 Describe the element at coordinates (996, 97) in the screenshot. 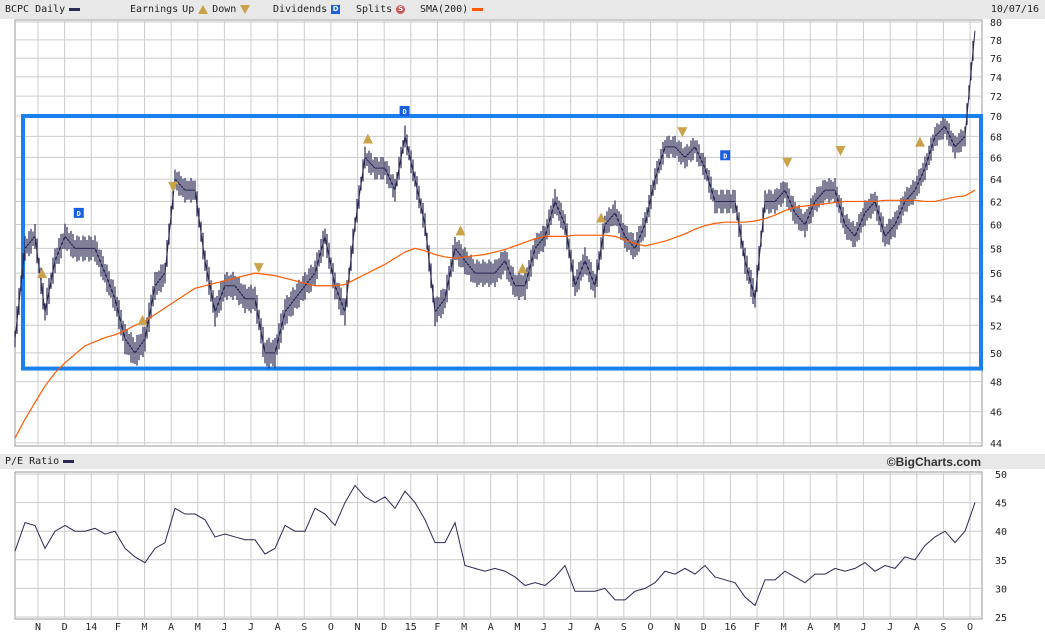

I see `price-y-tick-label: 72` at that location.